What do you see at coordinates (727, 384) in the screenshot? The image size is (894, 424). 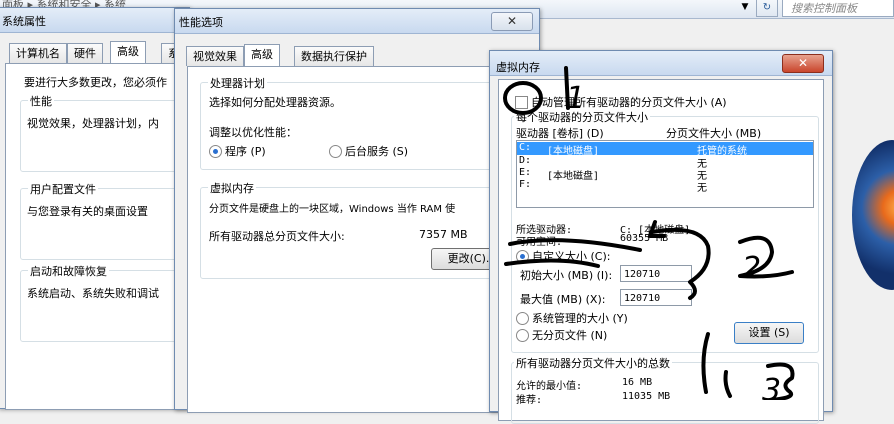 I see `annotation-stroke-3b` at bounding box center [727, 384].